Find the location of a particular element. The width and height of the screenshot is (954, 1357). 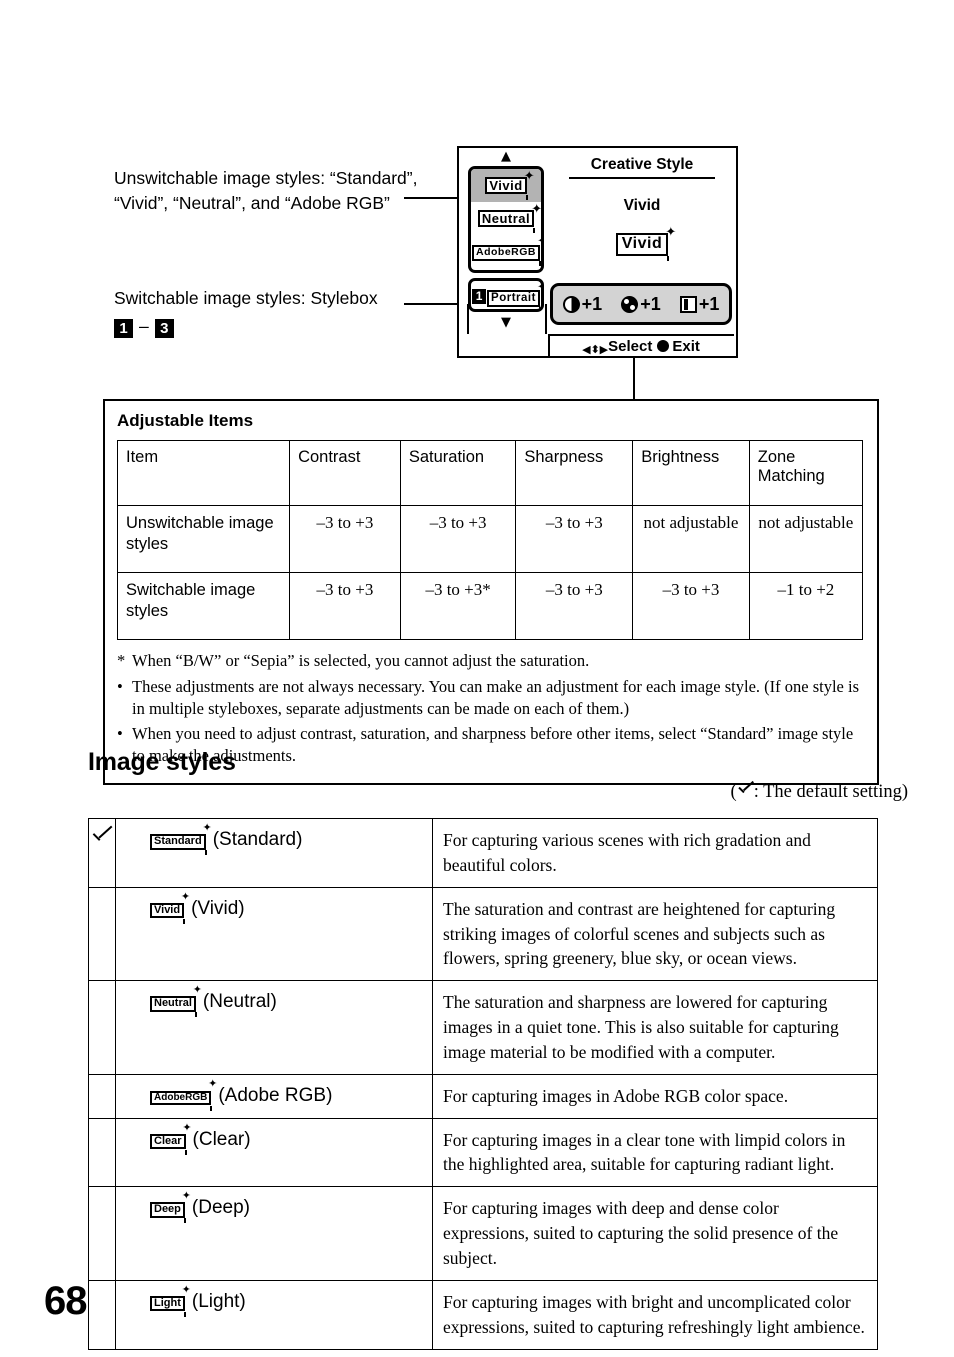

adjustment-values-bar: +1 +1 +1 is located at coordinates (641, 304).